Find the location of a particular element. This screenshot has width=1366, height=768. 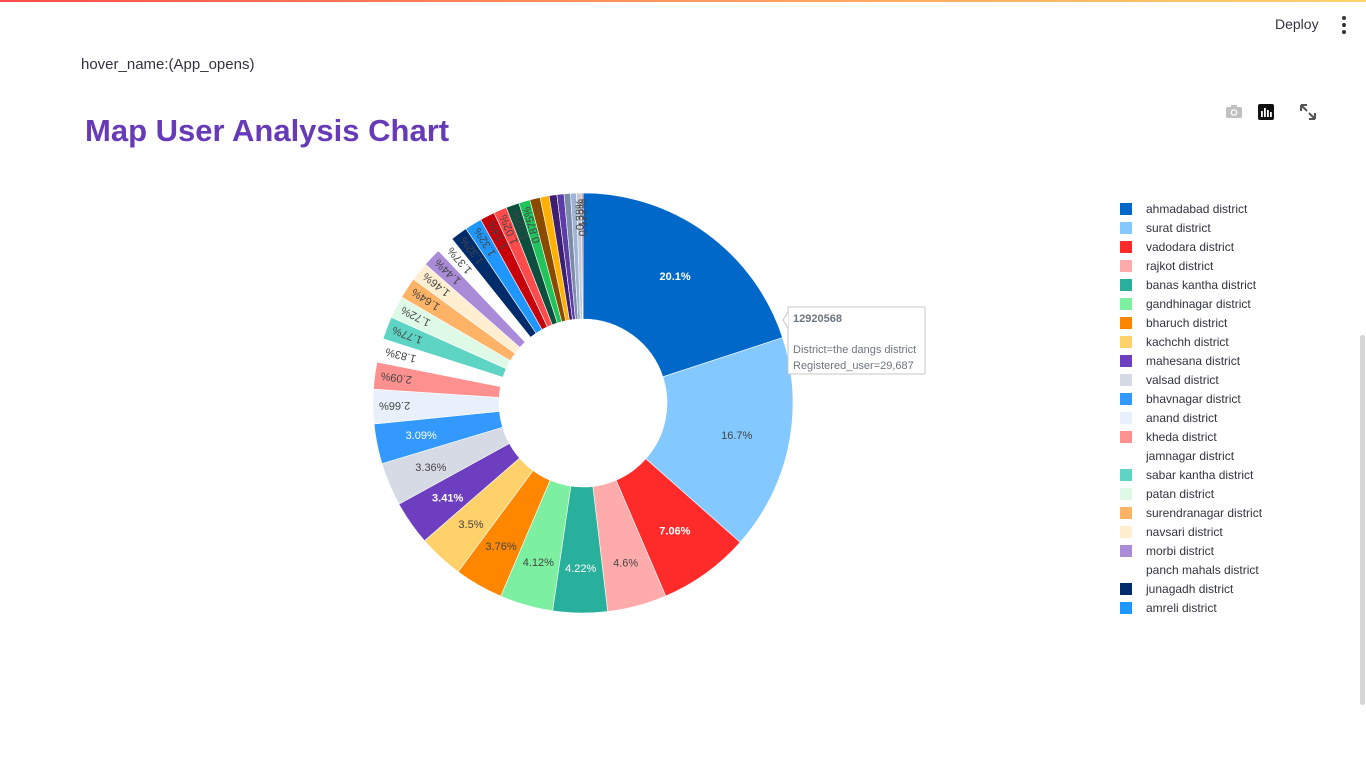

legend-label: junagadh district is located at coordinates (1190, 588).